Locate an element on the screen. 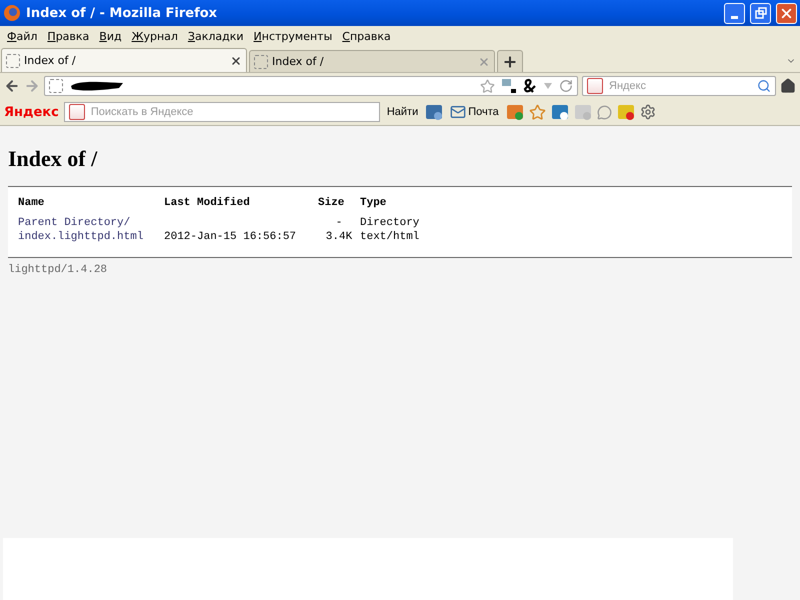 This screenshot has width=800, height=600. bookmark-star-icon is located at coordinates (487, 86).